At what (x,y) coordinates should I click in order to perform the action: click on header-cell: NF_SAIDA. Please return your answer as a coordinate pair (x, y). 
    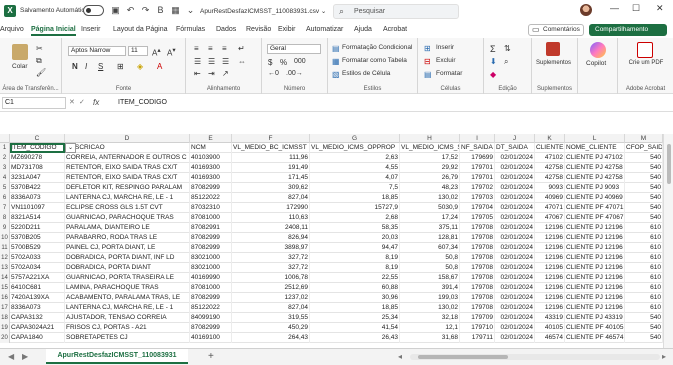
    Looking at the image, I should click on (477, 148).